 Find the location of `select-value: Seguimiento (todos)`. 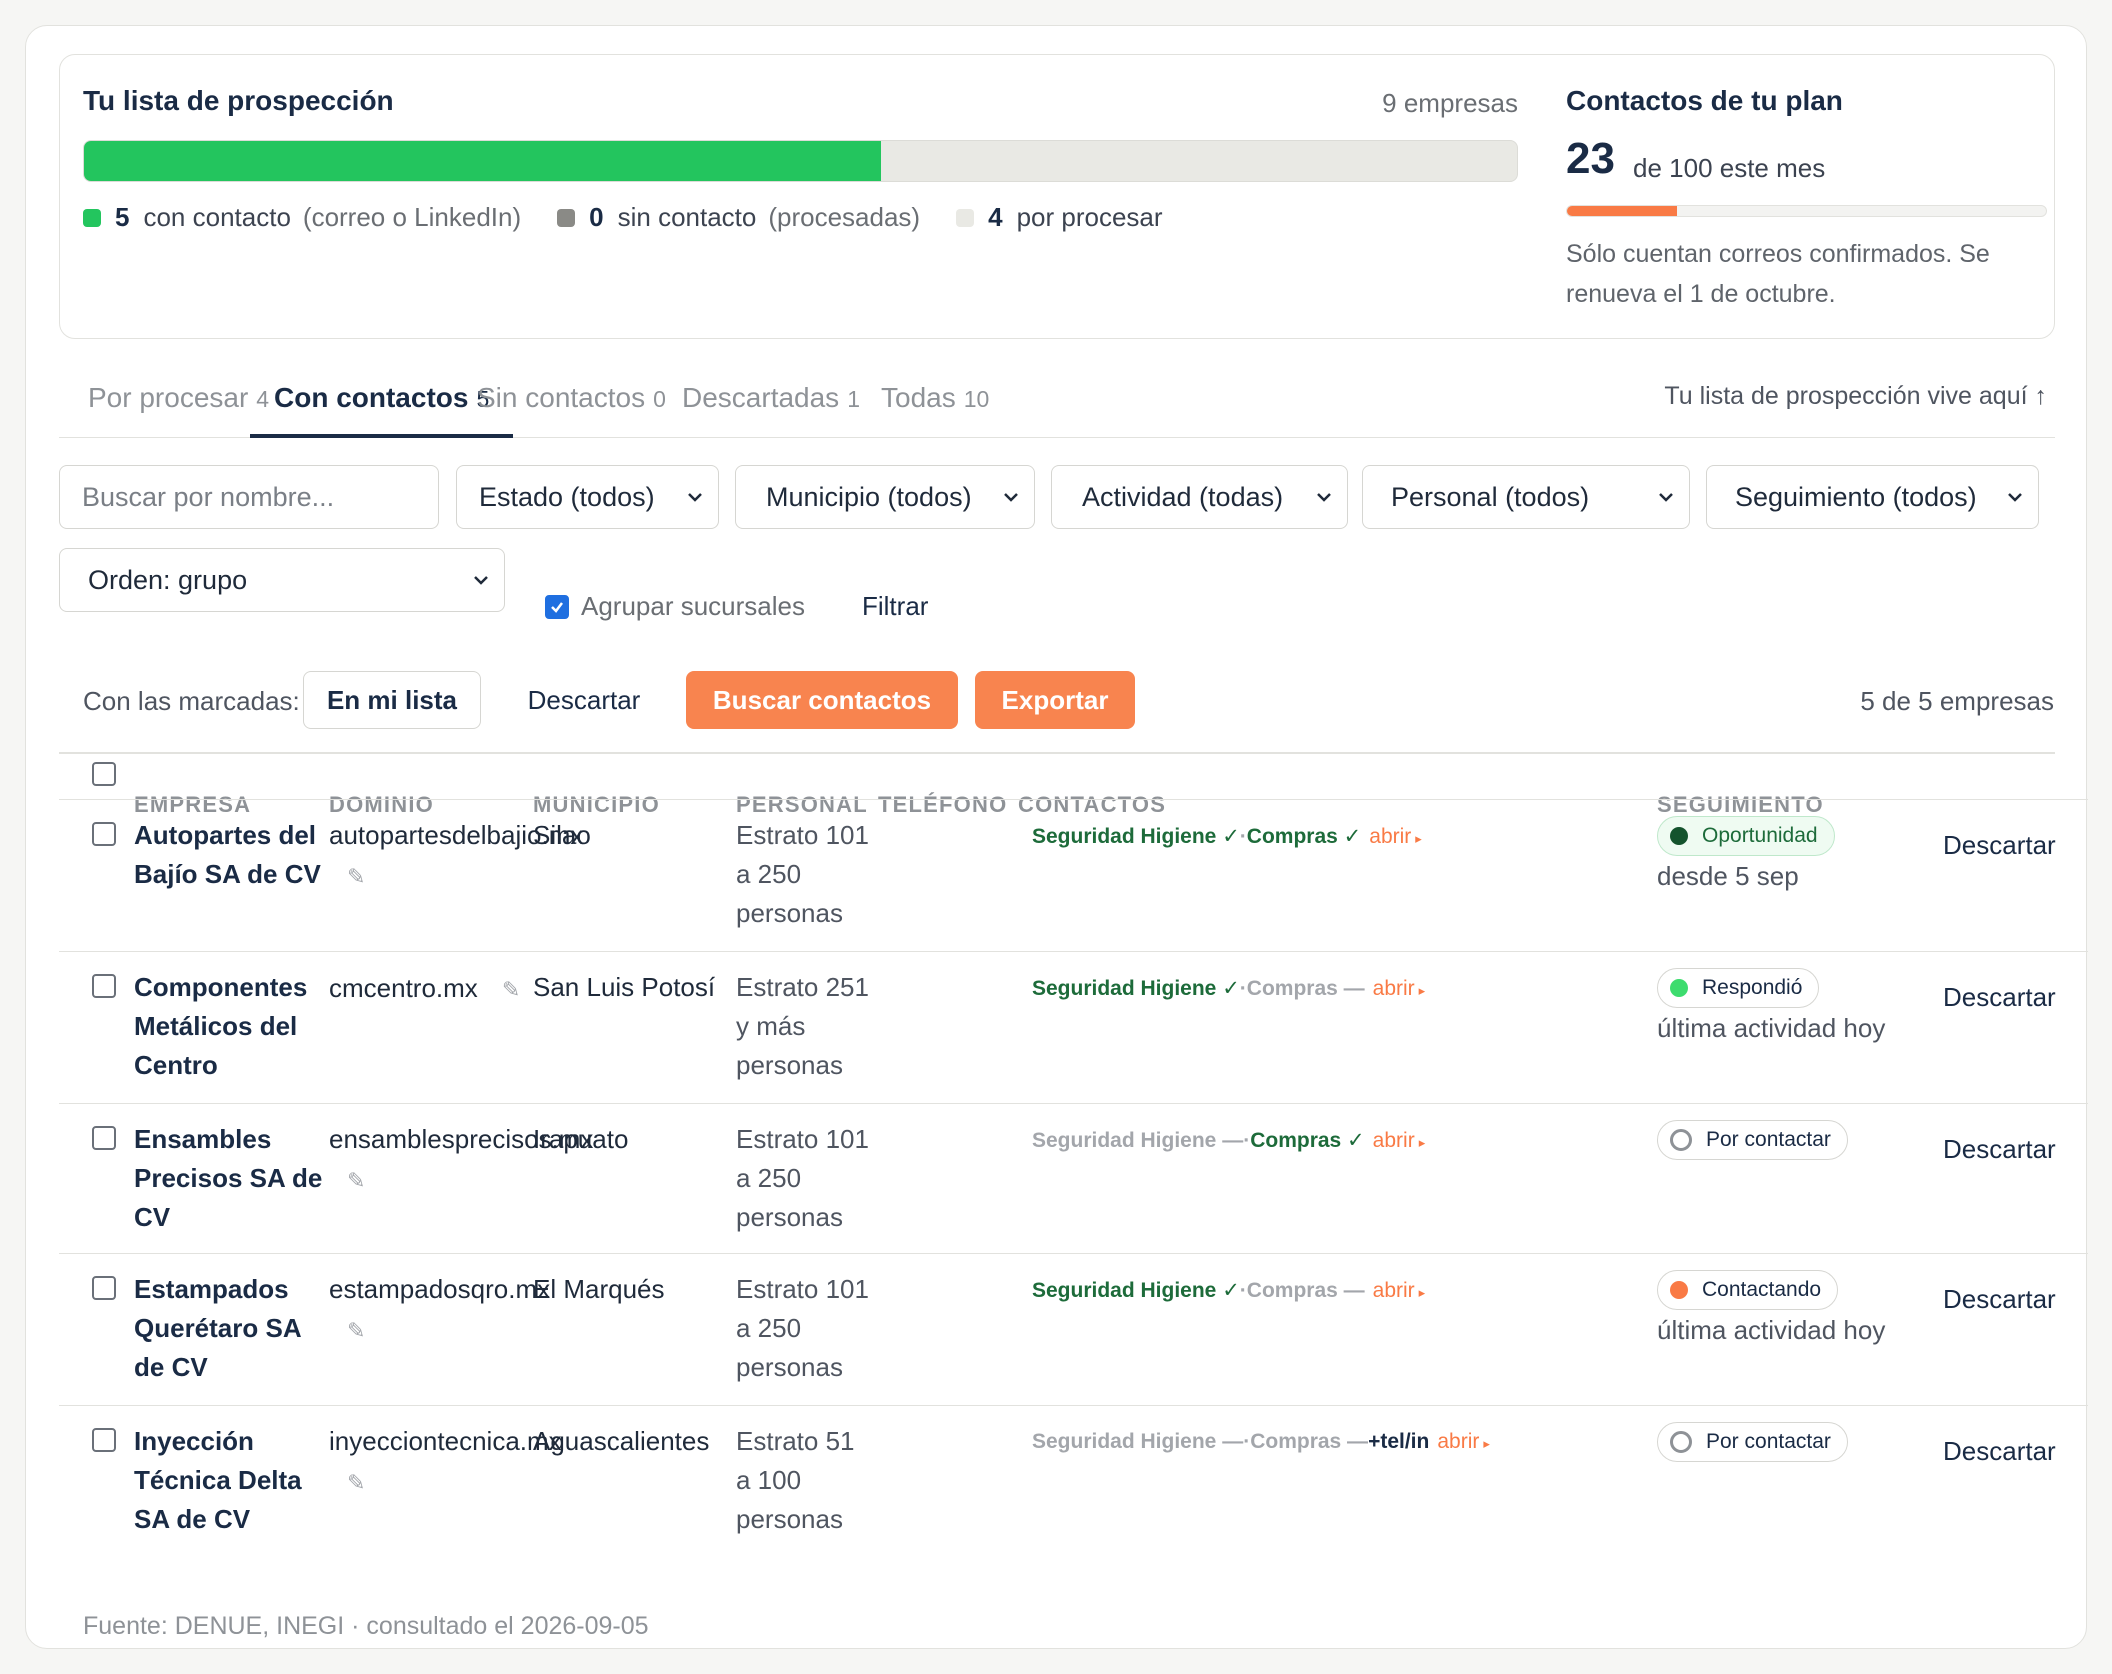

select-value: Seguimiento (todos) is located at coordinates (1856, 496).